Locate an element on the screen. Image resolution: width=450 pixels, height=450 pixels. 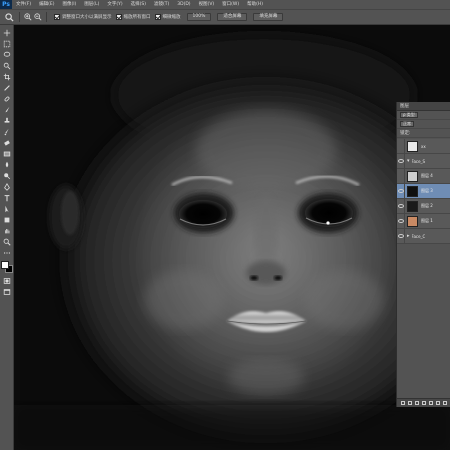
layers-panel-footer is located at coordinates (423, 402).